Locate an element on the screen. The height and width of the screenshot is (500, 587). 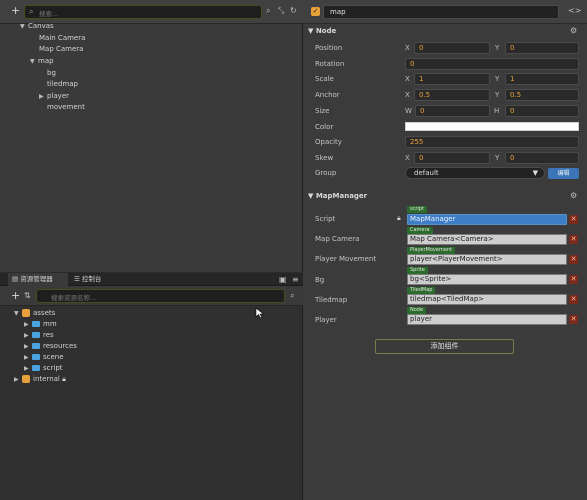
inspector-header: ✓ map <> is located at coordinates (445, 12).